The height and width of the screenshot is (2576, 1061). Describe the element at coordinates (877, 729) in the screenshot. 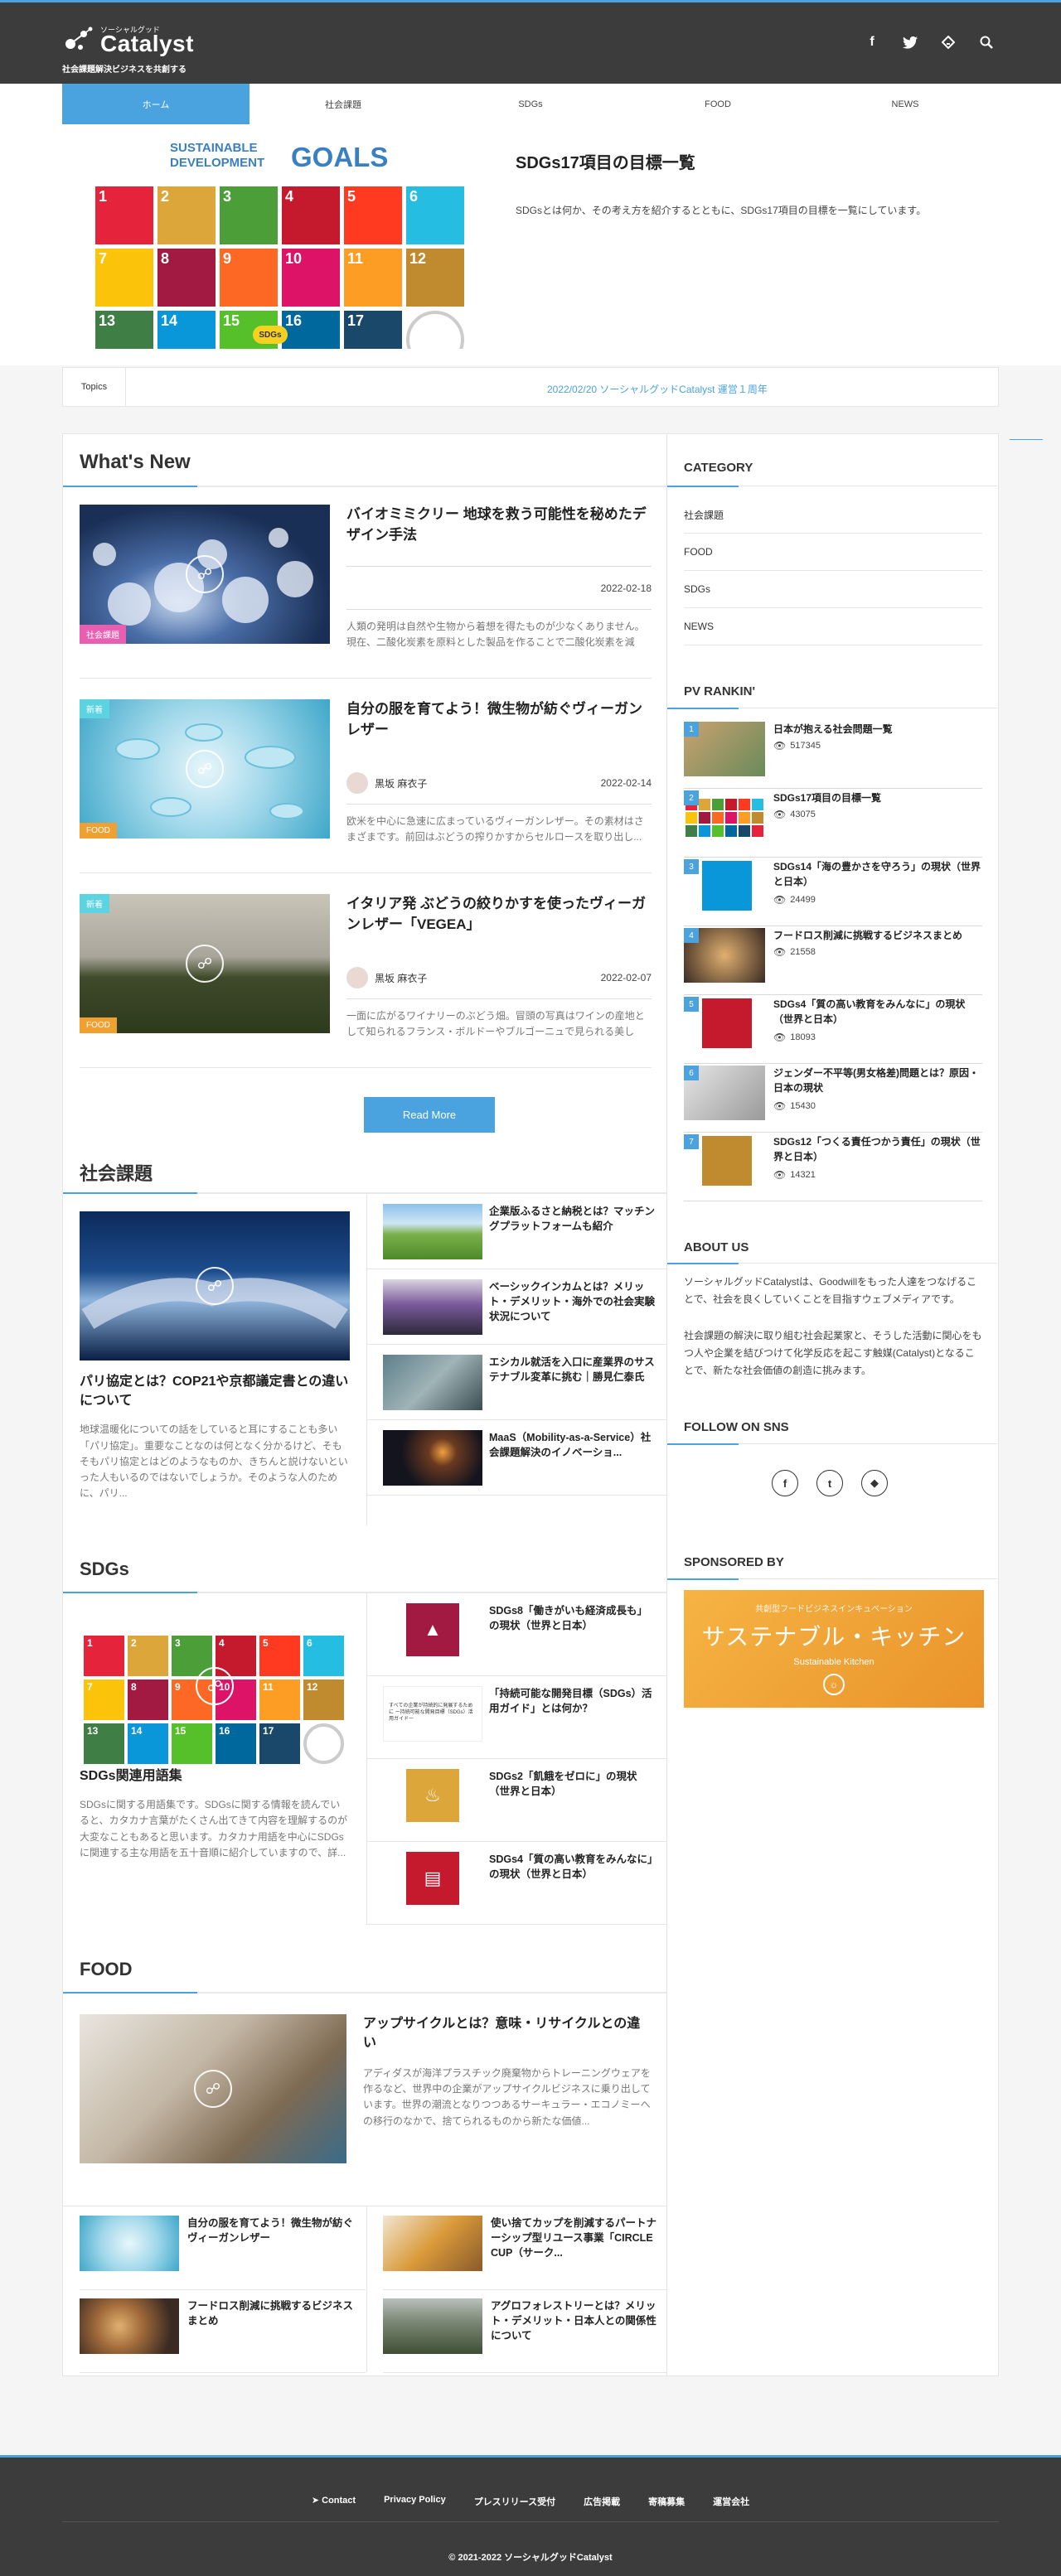

I see `ranking-title: 日本が抱える社会問題一覧` at that location.